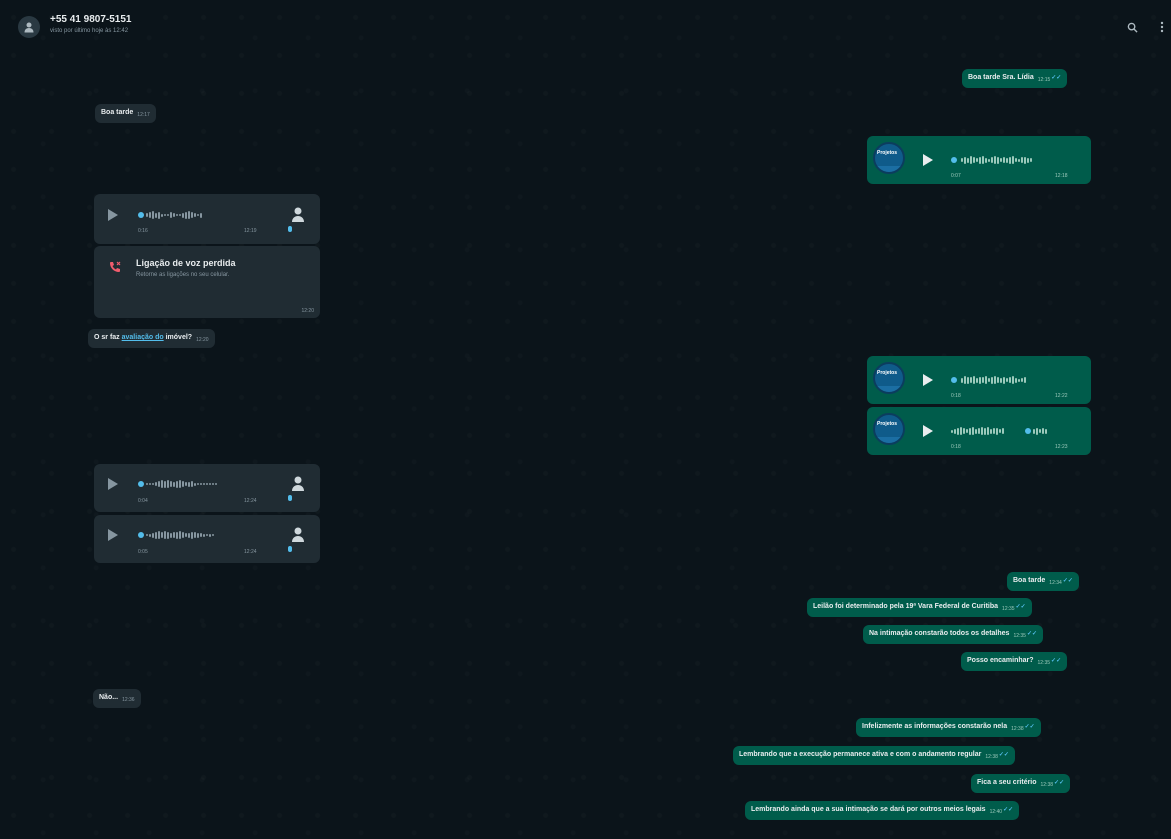 The height and width of the screenshot is (839, 1171). I want to click on message-outgoing: Posso encaminhar? 12:35✓✓, so click(1014, 661).